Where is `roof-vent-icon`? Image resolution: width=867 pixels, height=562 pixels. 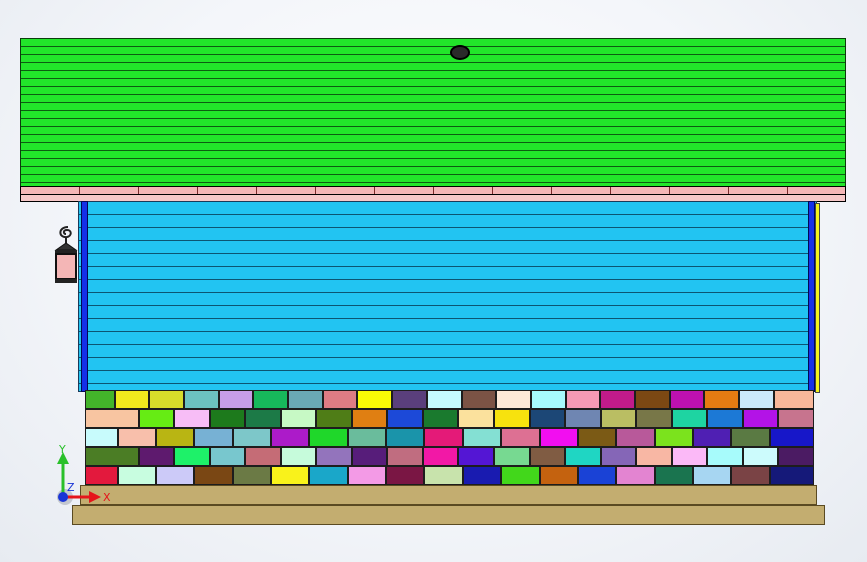
roof-vent-icon is located at coordinates (460, 52).